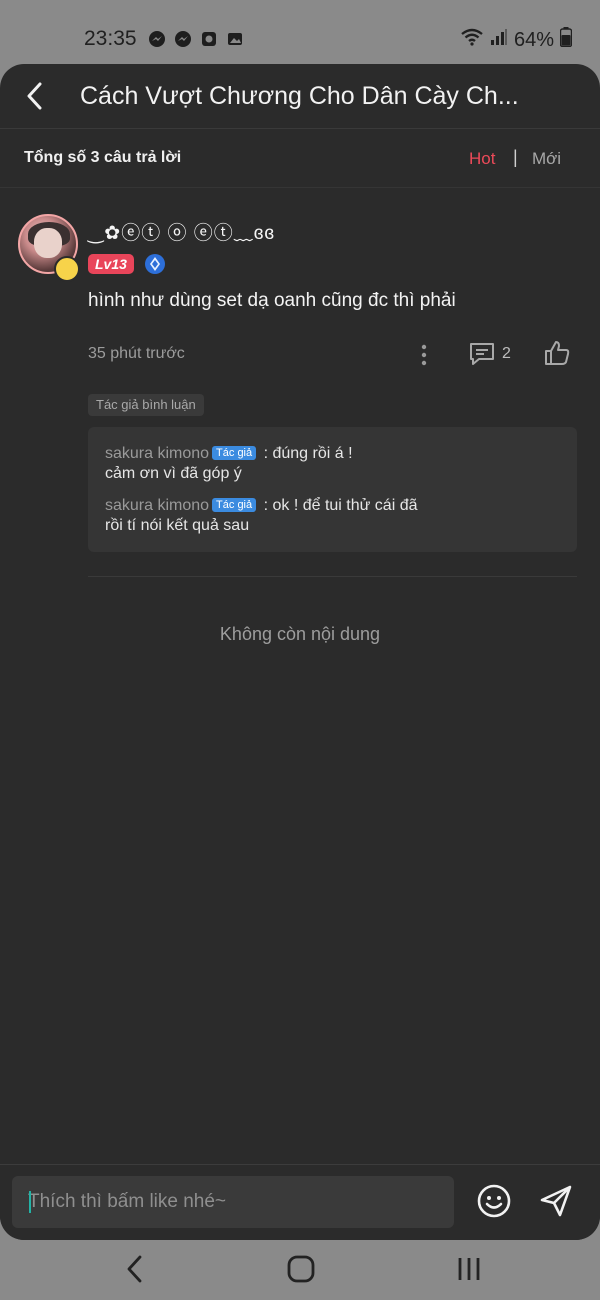  I want to click on reply-text: đúng rồi á !, so click(312, 453).